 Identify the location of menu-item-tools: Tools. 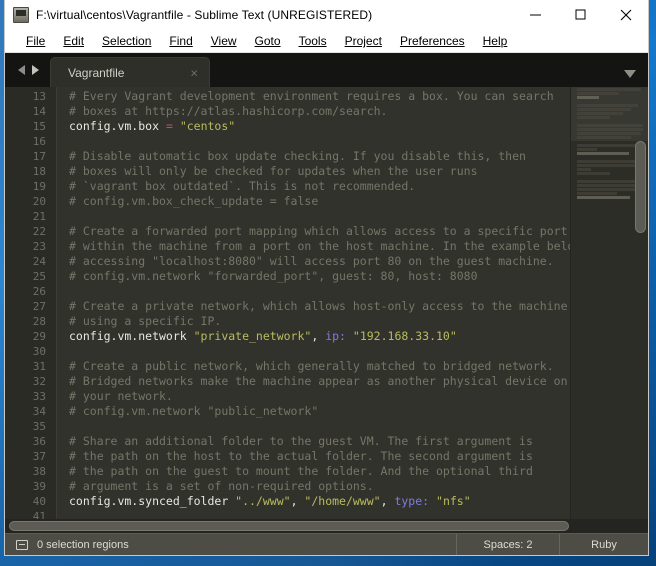
(313, 41).